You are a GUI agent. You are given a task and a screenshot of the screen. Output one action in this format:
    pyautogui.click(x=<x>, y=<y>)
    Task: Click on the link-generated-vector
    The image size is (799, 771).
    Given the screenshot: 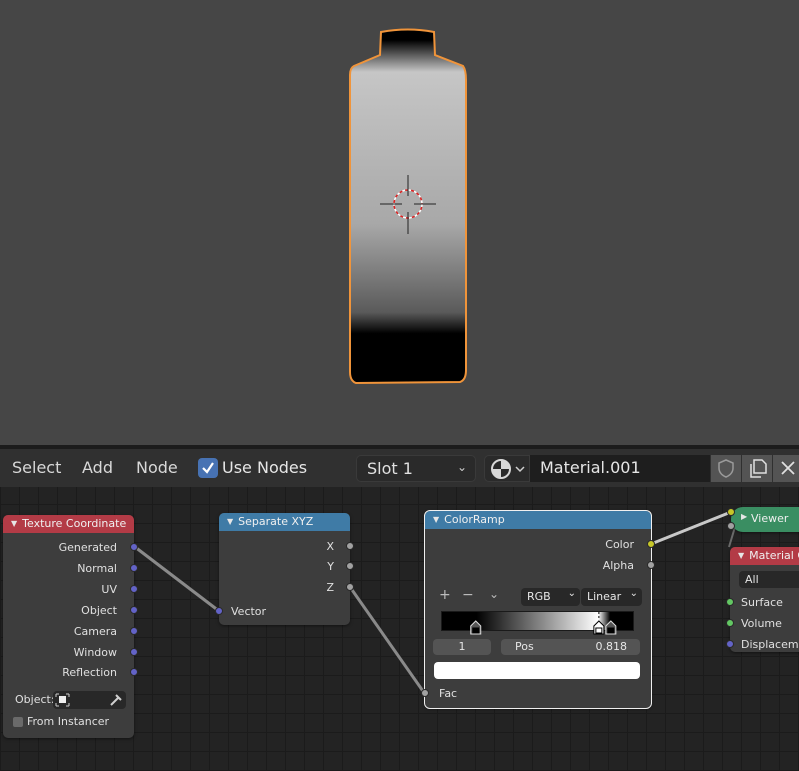 What is the action you would take?
    pyautogui.click(x=177, y=579)
    